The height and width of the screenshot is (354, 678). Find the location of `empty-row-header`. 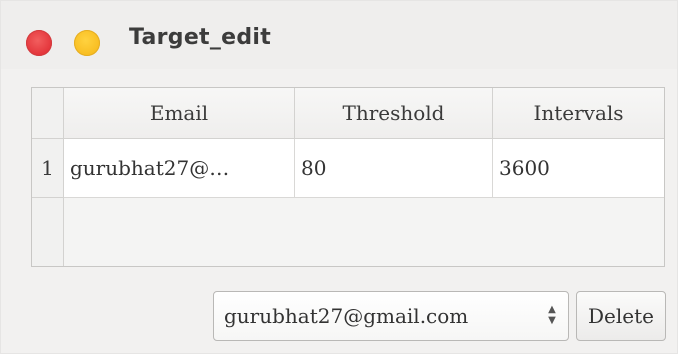

empty-row-header is located at coordinates (48, 232).